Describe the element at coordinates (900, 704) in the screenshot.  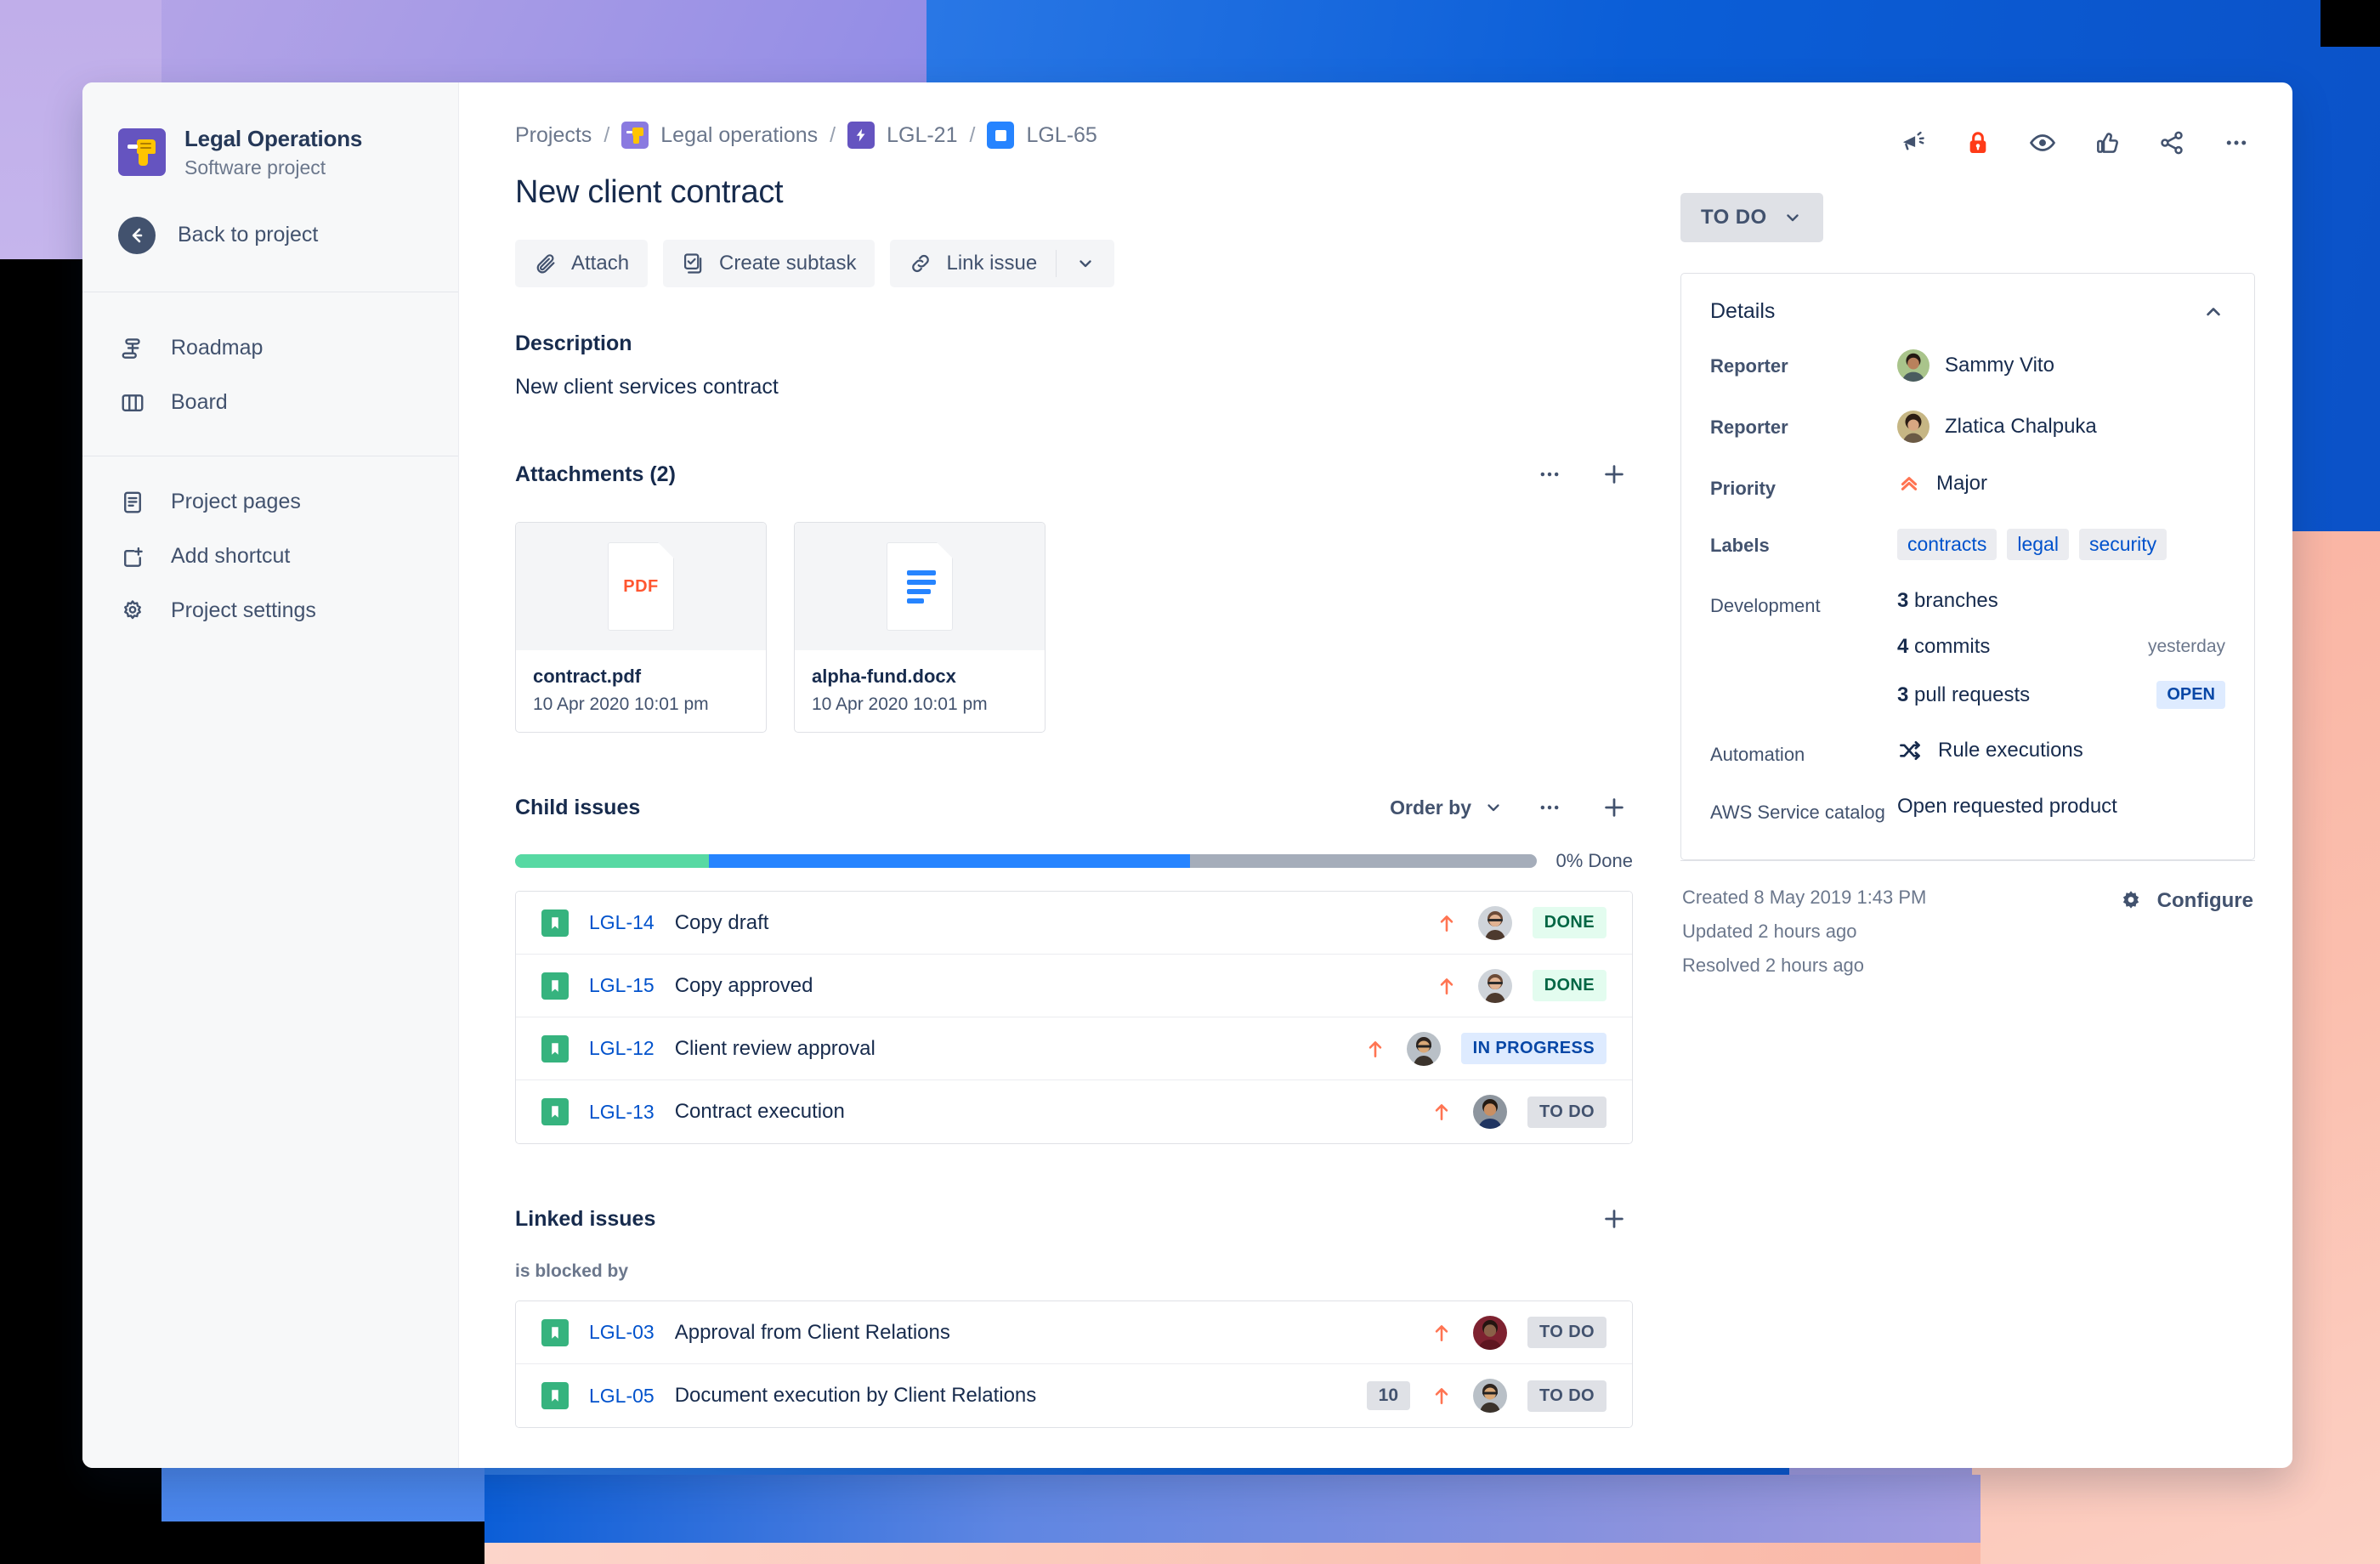
I see `attachment-date: 10 Apr 2020 10:01 pm` at that location.